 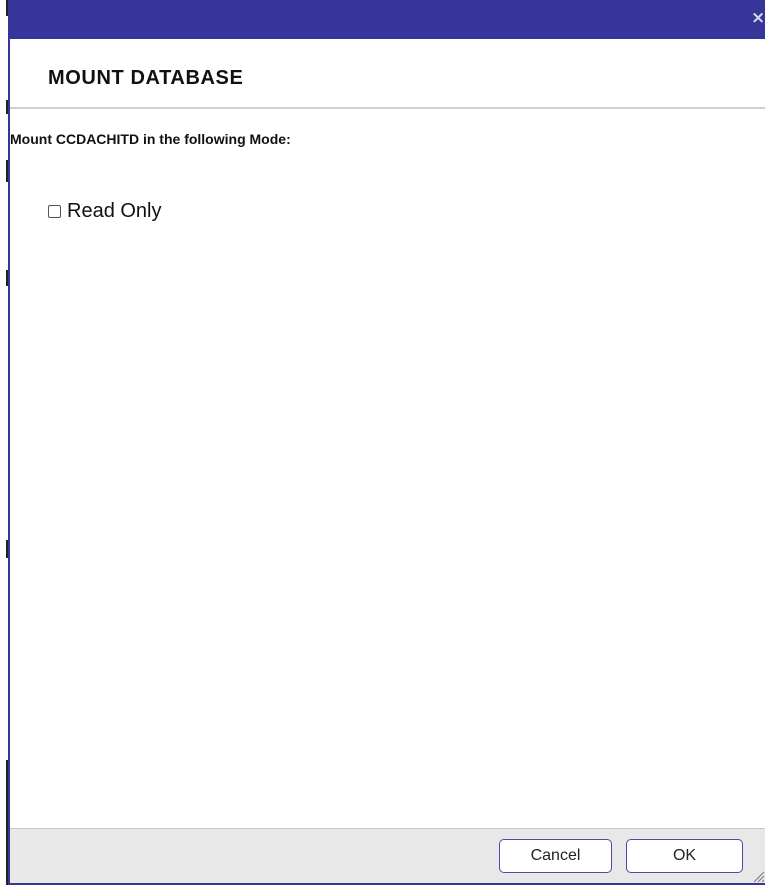 I want to click on read-only-option: Read Only, so click(x=105, y=211).